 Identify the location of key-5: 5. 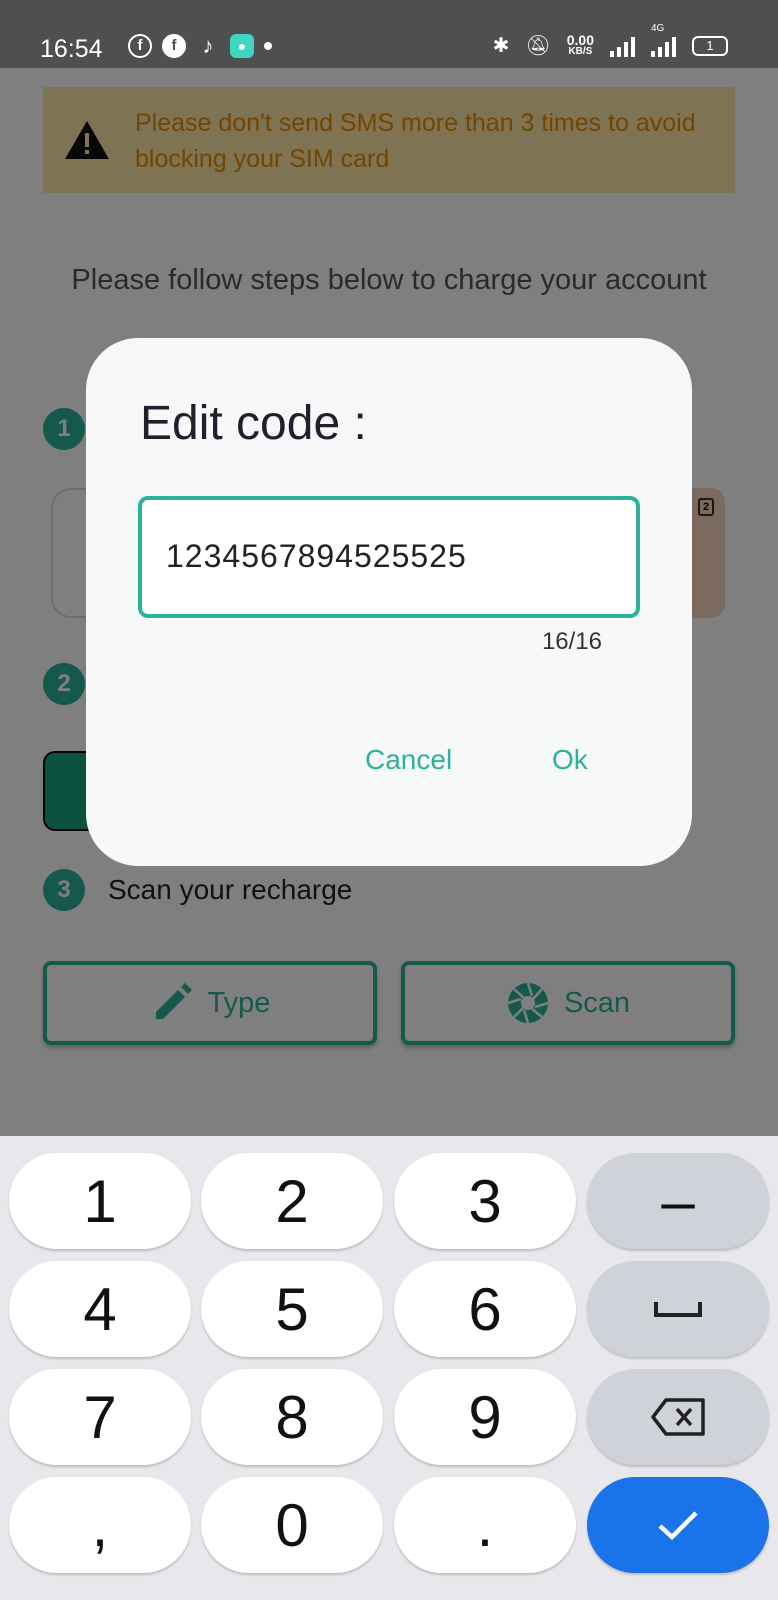
(292, 1309).